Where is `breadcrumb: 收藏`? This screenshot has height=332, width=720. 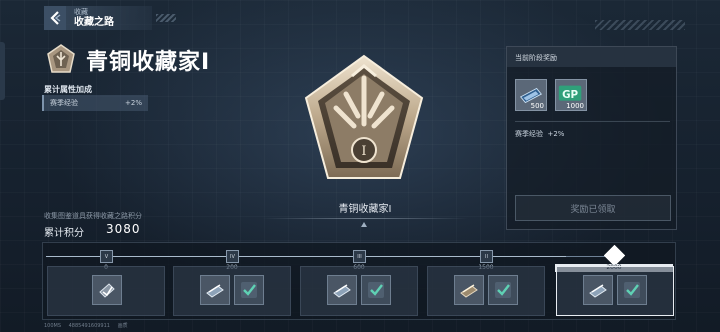
breadcrumb: 收藏 is located at coordinates (81, 11).